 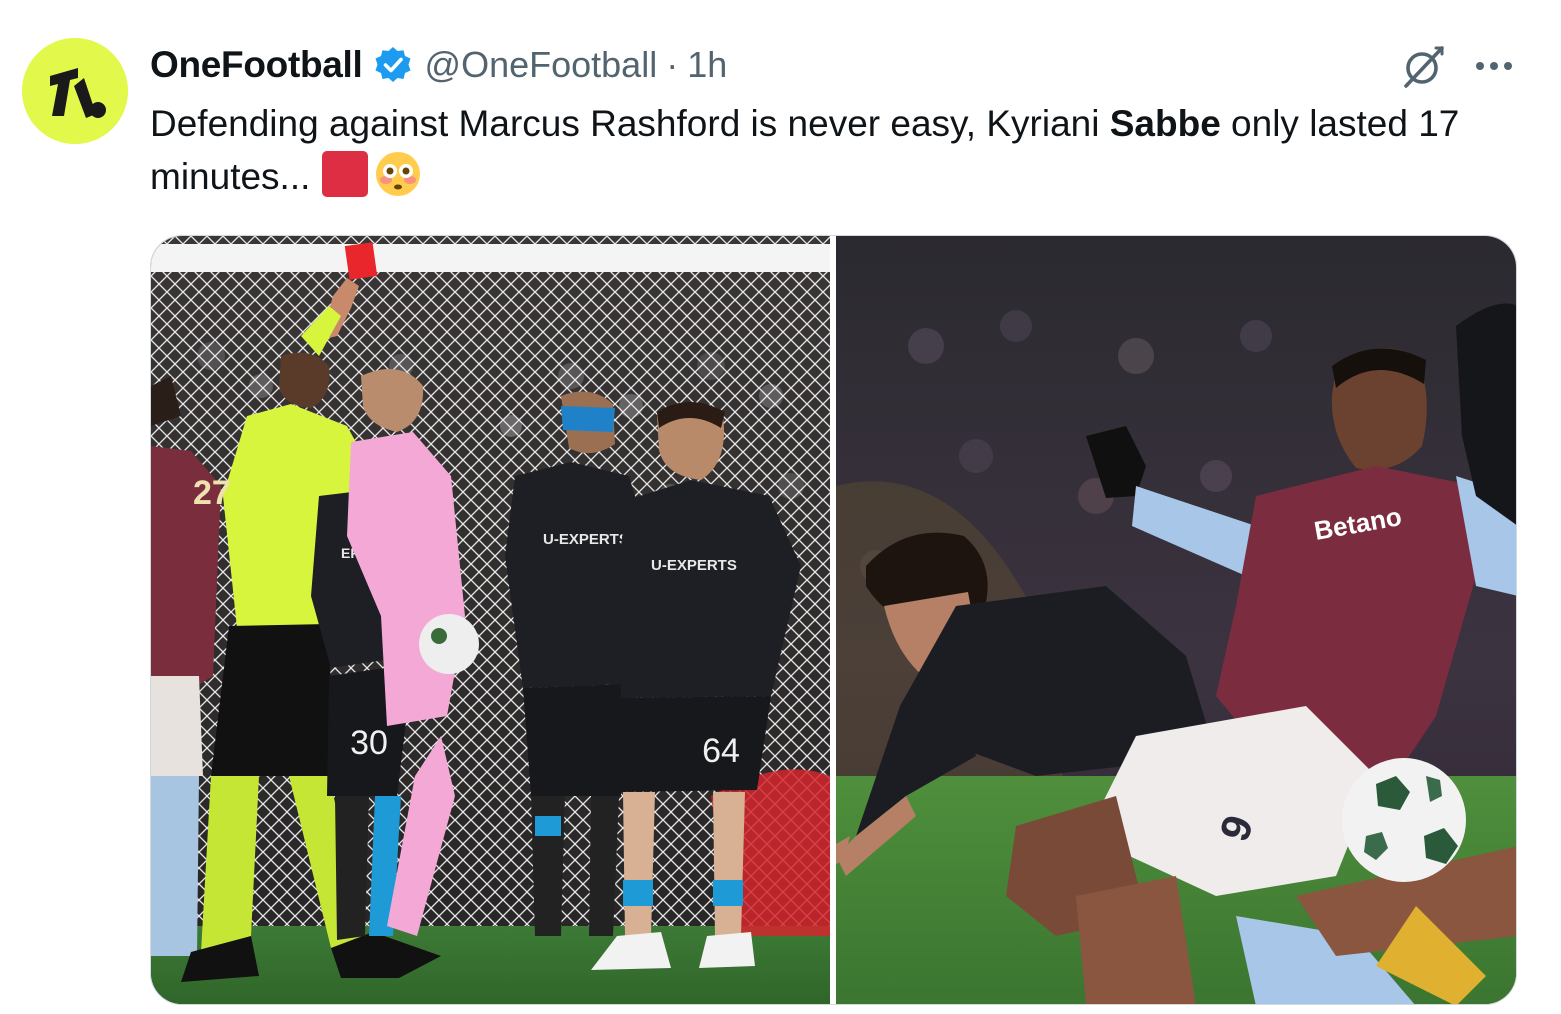 What do you see at coordinates (345, 174) in the screenshot?
I see `red-square-emoji-icon` at bounding box center [345, 174].